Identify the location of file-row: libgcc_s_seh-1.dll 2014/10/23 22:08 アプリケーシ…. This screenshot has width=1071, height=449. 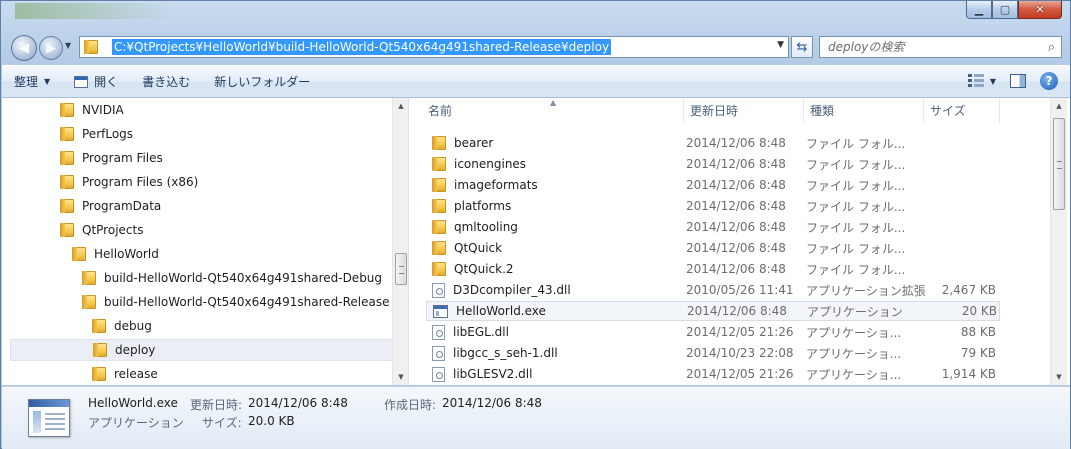
(713, 353).